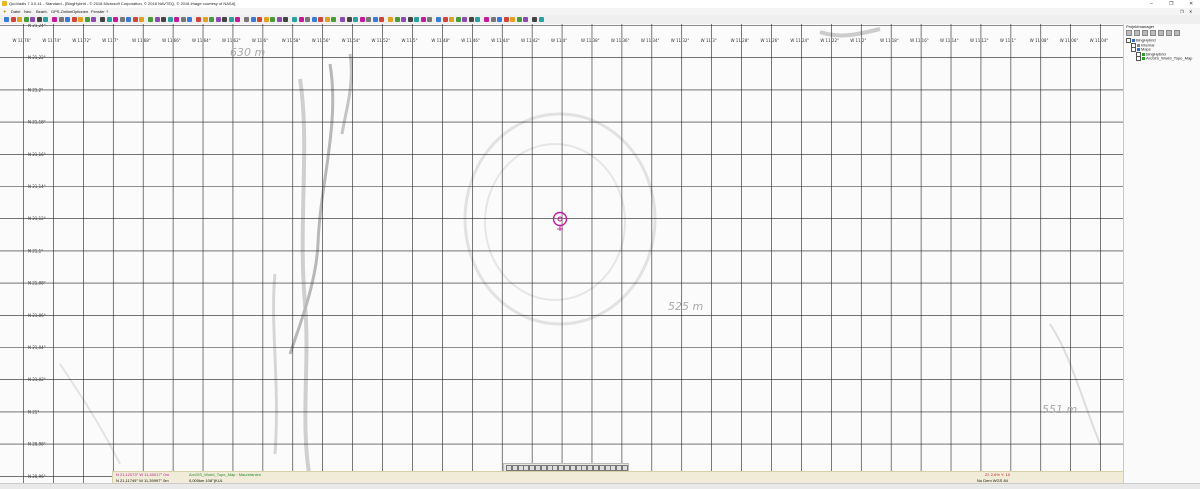 This screenshot has width=1200, height=489. I want to click on menu-new: Neu, so click(27, 11).